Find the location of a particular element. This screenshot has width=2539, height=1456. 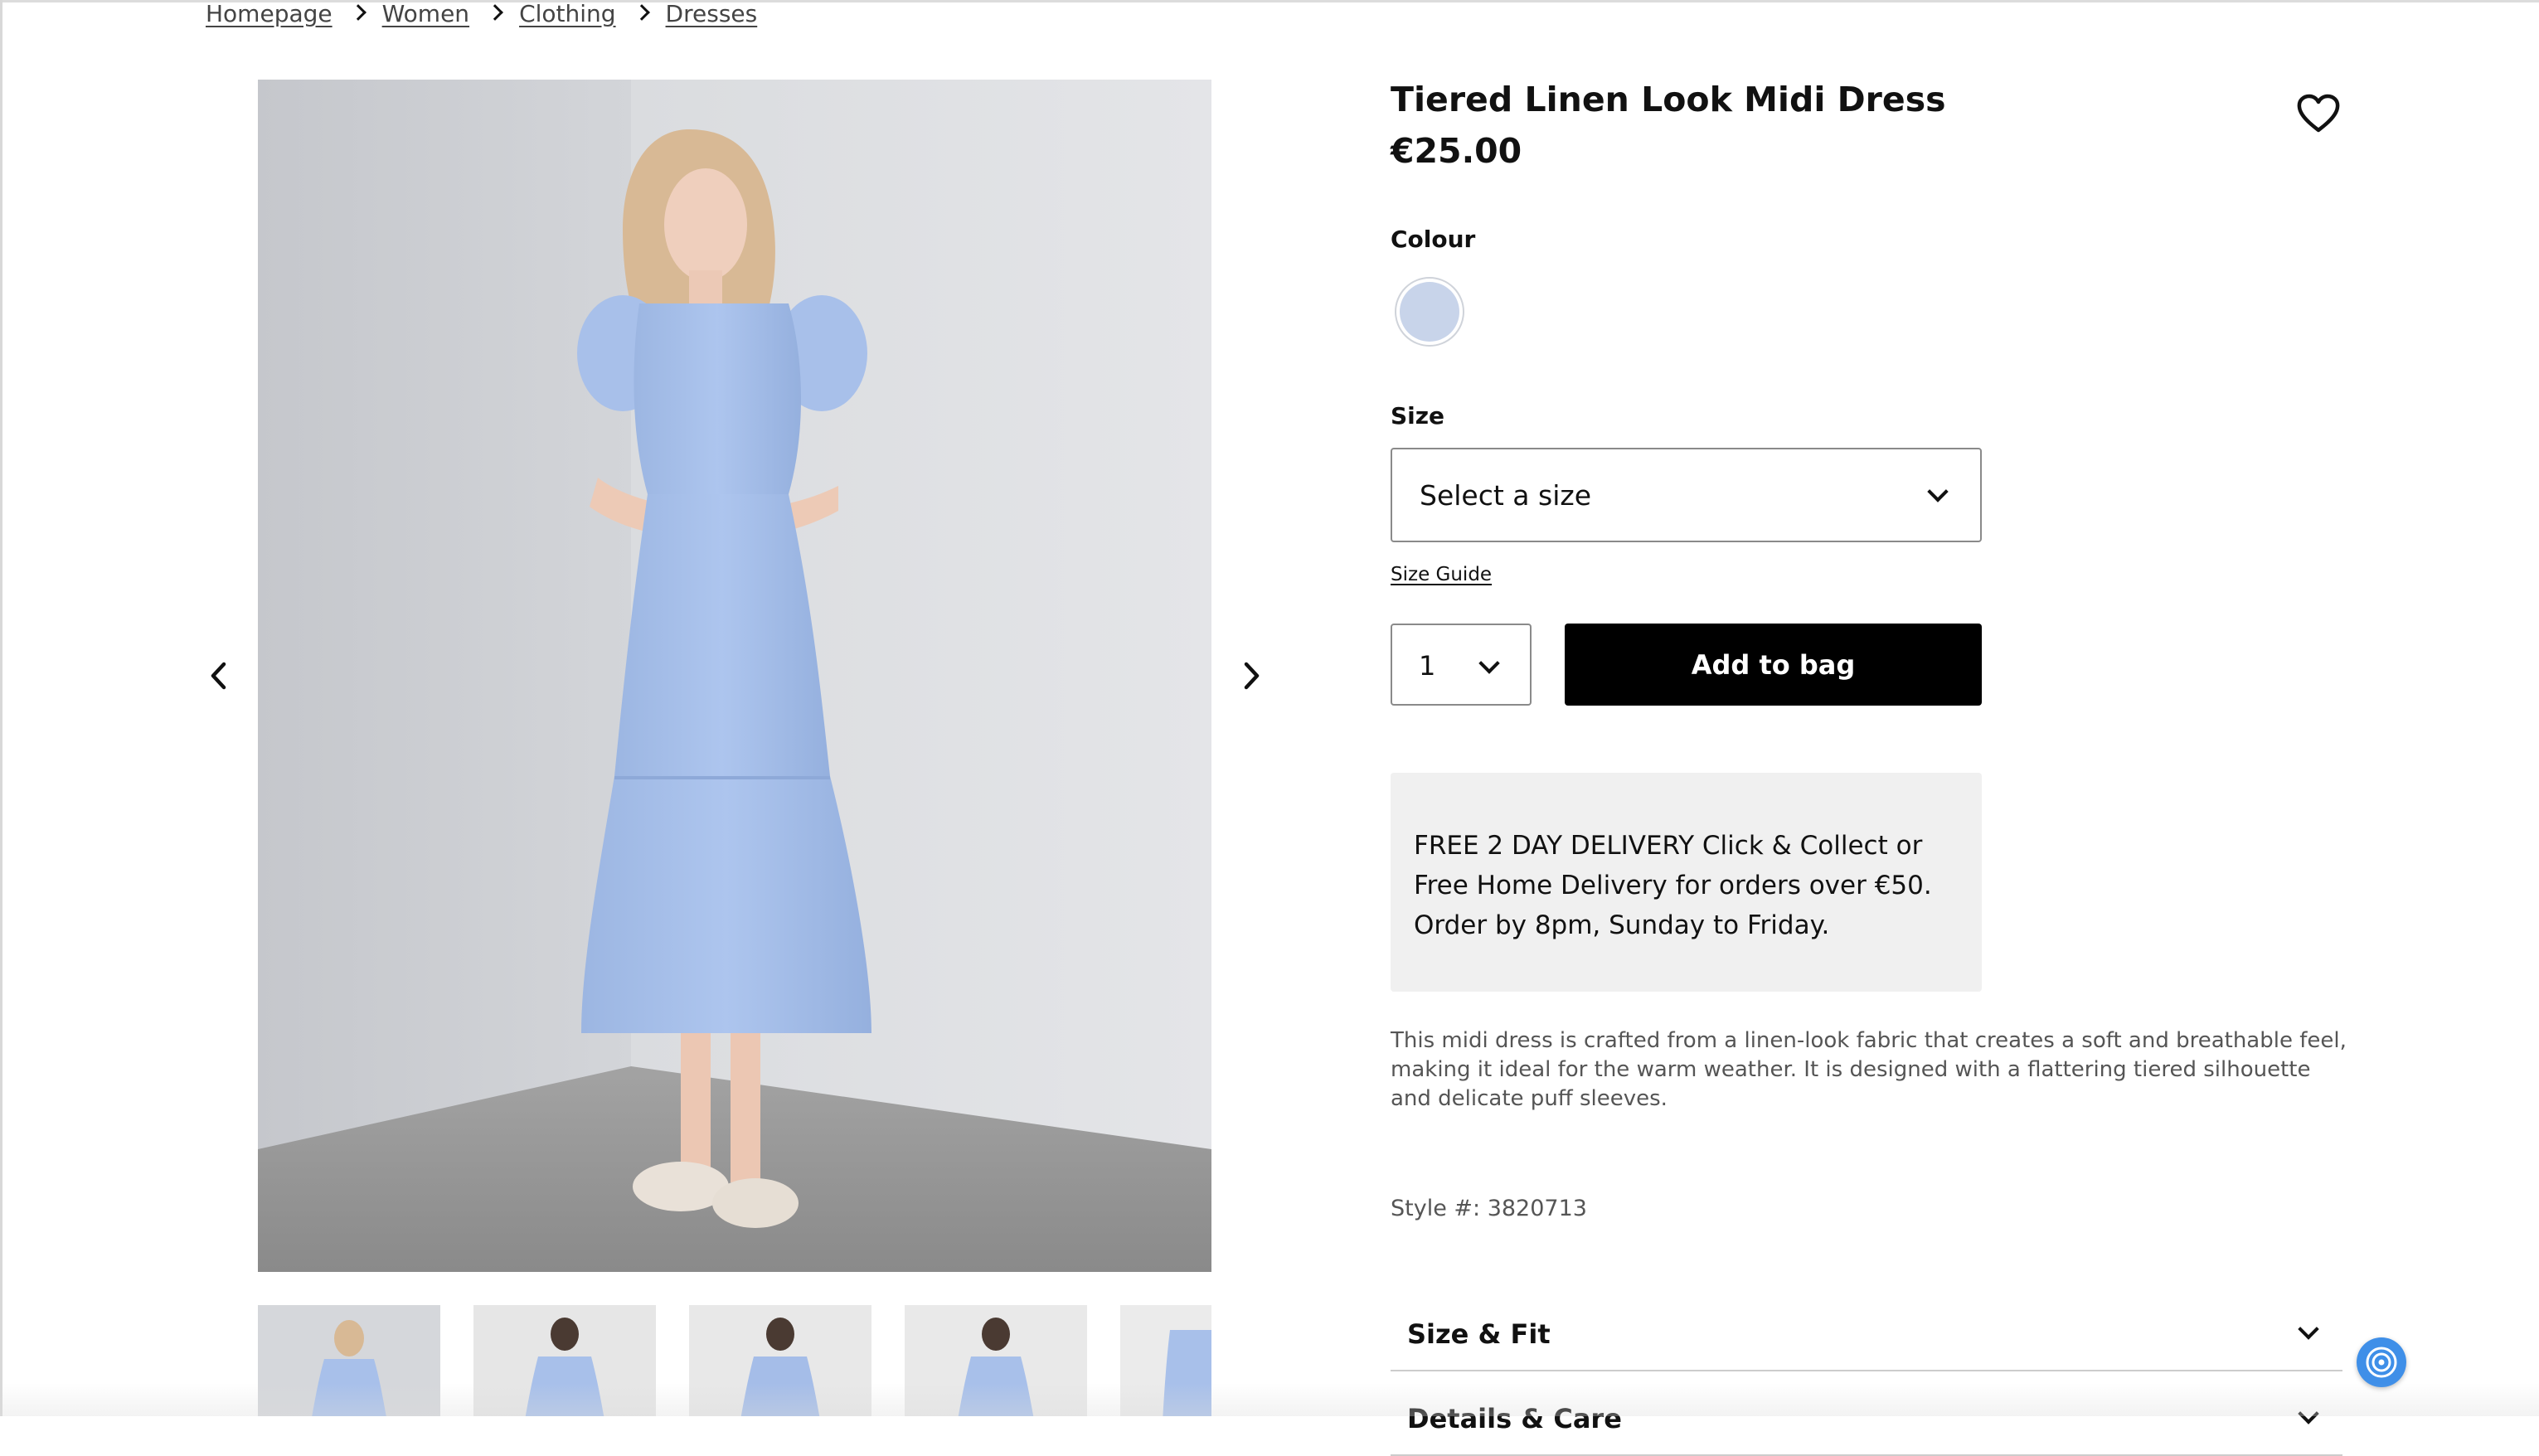

accordion-label: Size & Fit is located at coordinates (1479, 1334).